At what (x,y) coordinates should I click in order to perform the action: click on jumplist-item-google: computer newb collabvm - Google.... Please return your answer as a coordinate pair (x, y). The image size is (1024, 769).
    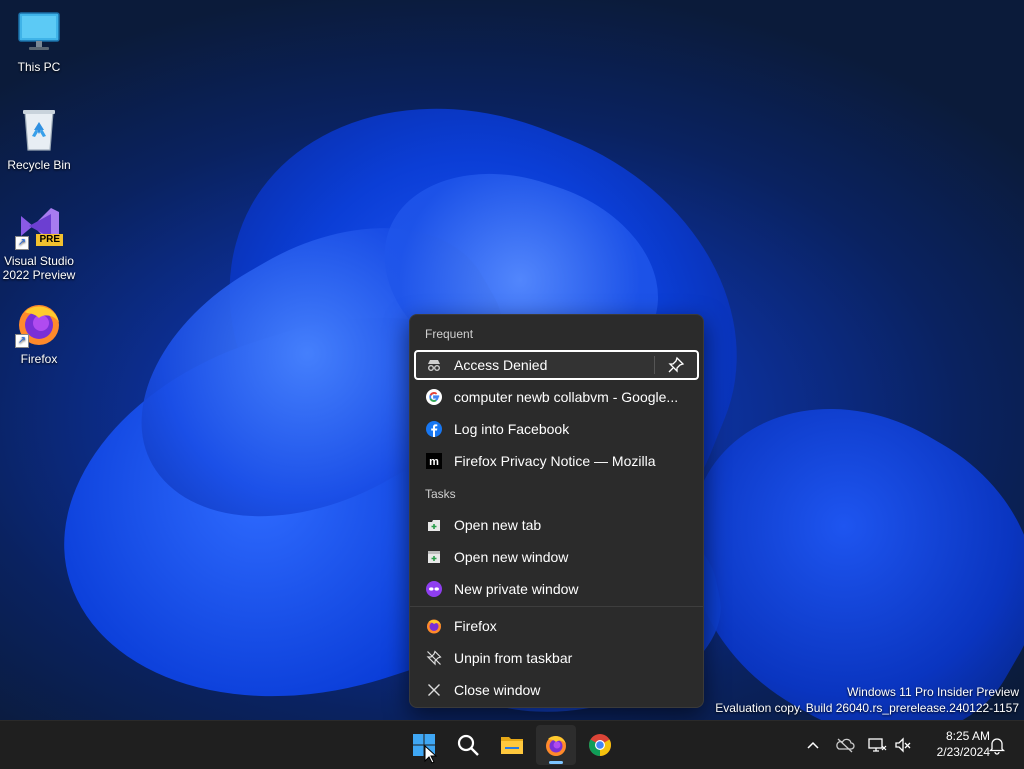
    Looking at the image, I should click on (556, 397).